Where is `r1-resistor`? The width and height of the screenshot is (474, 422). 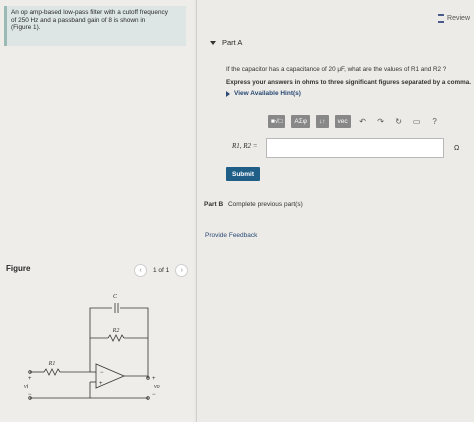 r1-resistor is located at coordinates (52, 372).